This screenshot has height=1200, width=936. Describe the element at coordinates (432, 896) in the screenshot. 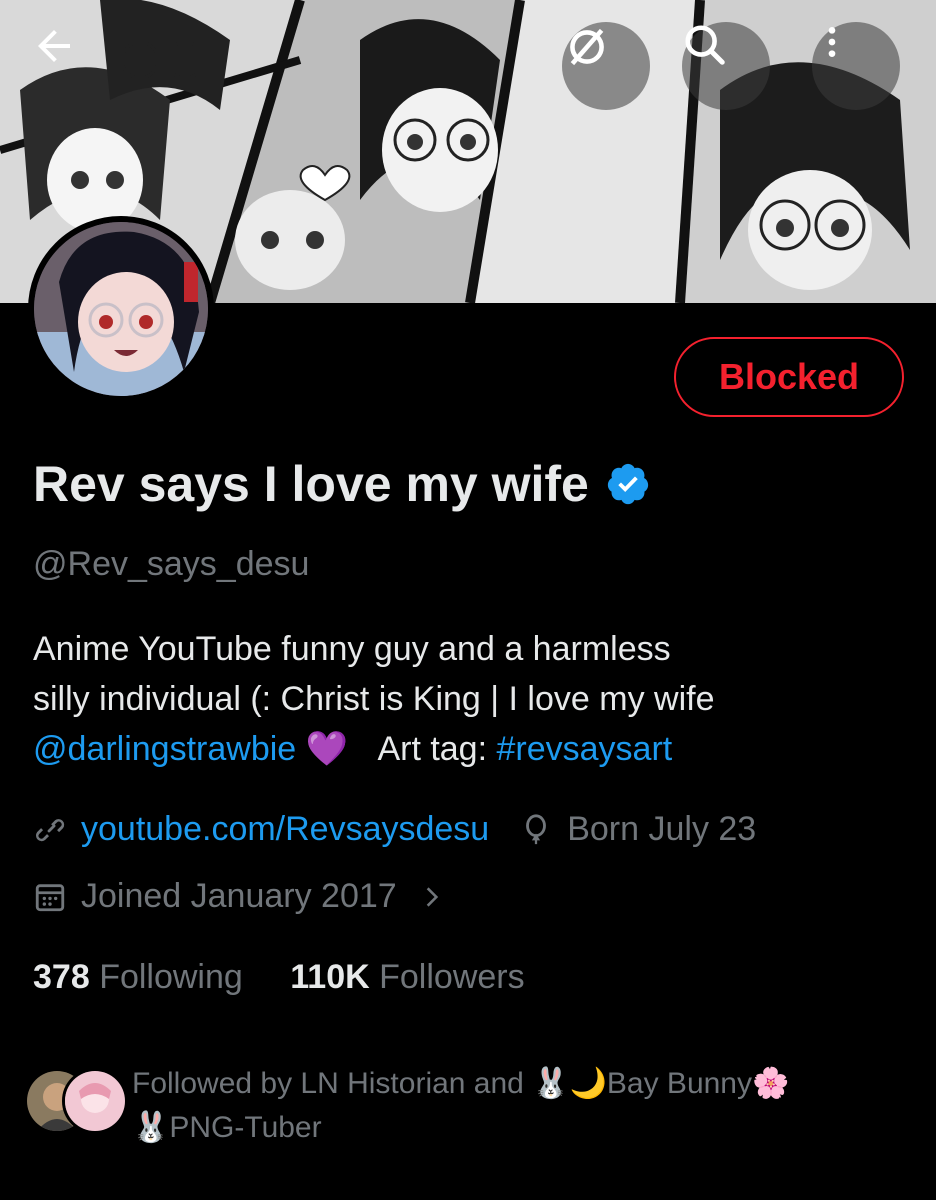

I see `chevron-right-icon` at that location.